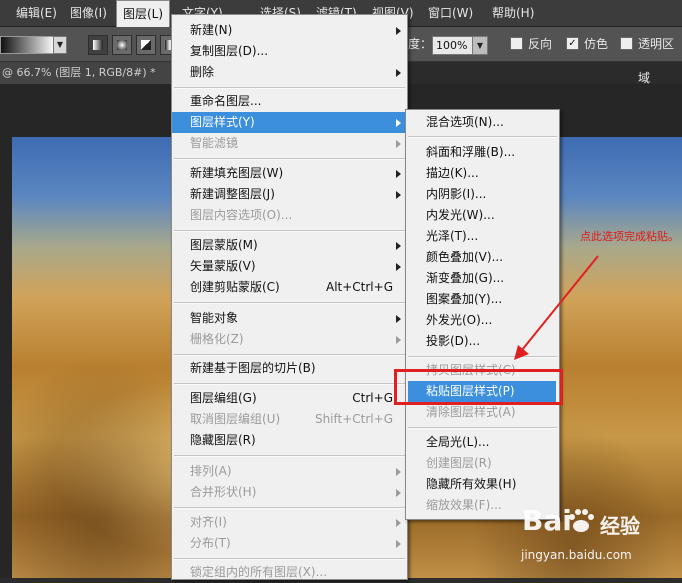 This screenshot has height=583, width=682. Describe the element at coordinates (629, 236) in the screenshot. I see `annotation-text: 点此选项完成粘贴。` at that location.